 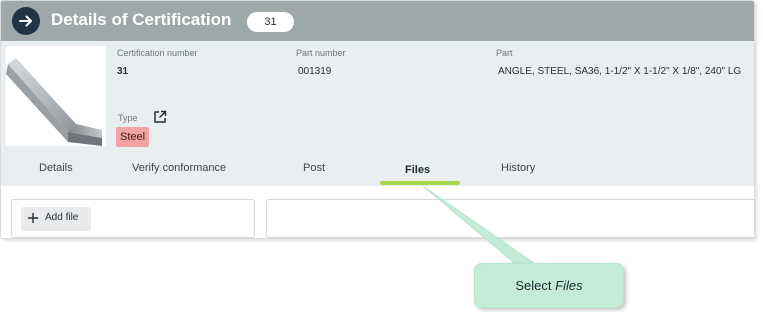 What do you see at coordinates (481, 226) in the screenshot?
I see `callout-pointer` at bounding box center [481, 226].